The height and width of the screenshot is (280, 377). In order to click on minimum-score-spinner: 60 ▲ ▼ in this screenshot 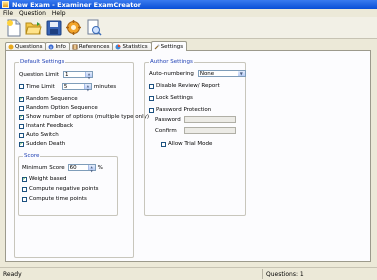, I will do `click(81, 168)`.